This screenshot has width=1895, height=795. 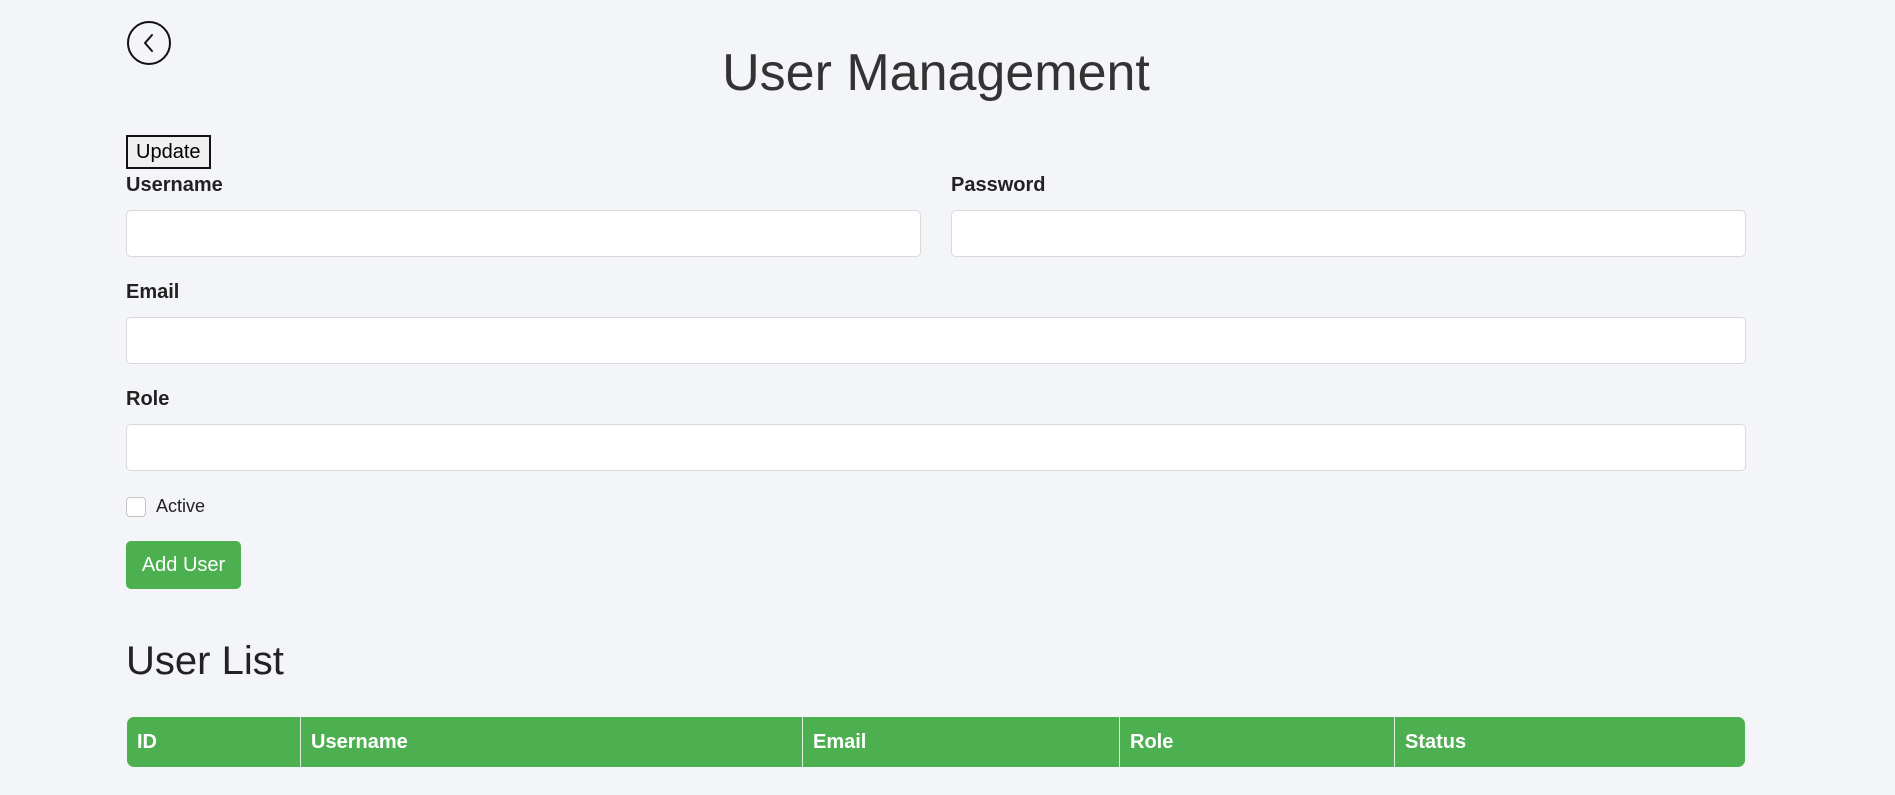 I want to click on active-checkbox, so click(x=136, y=507).